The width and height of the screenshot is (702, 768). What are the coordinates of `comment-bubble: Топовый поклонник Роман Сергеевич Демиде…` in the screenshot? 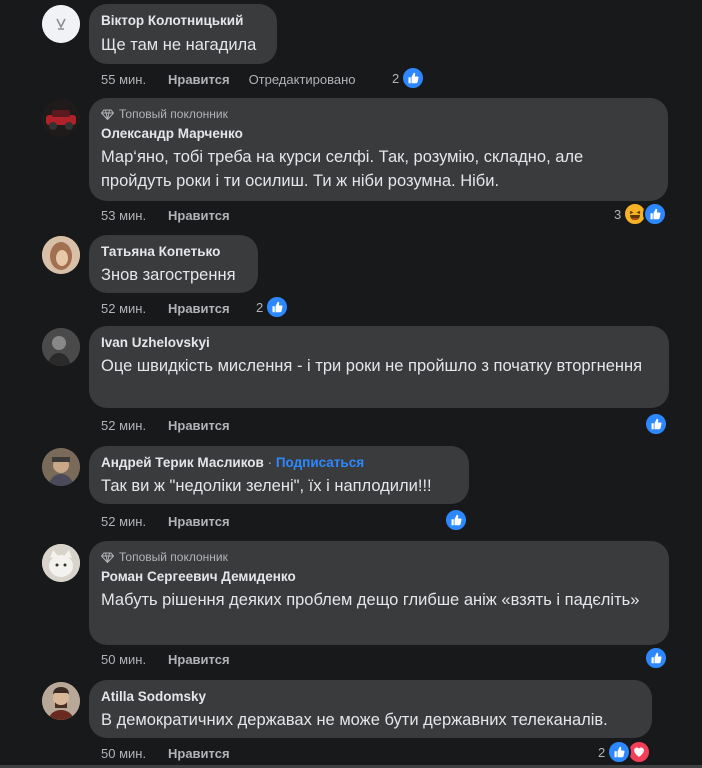 It's located at (379, 593).